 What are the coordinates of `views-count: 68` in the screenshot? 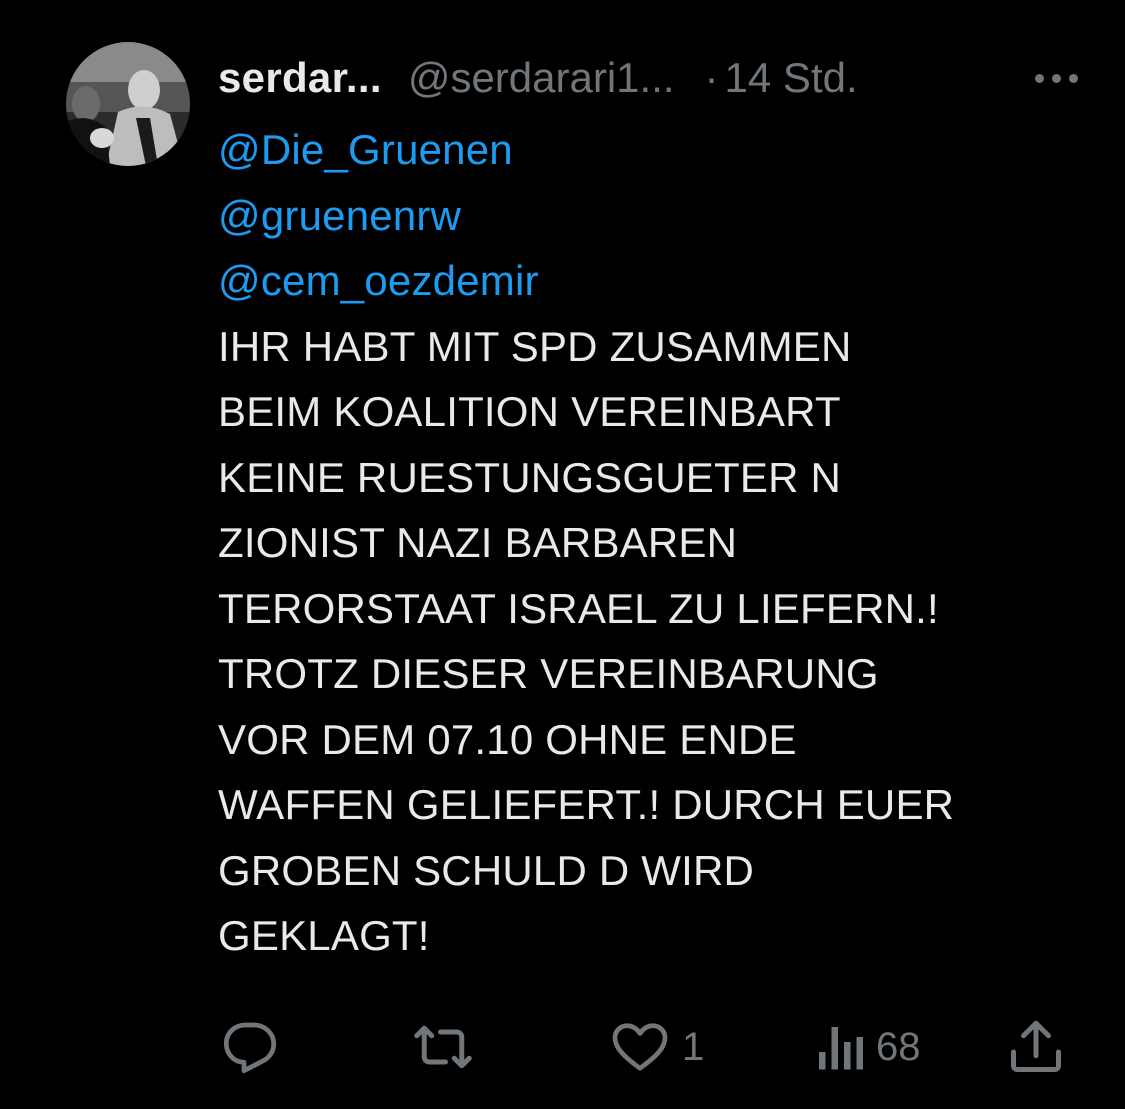 It's located at (898, 1046).